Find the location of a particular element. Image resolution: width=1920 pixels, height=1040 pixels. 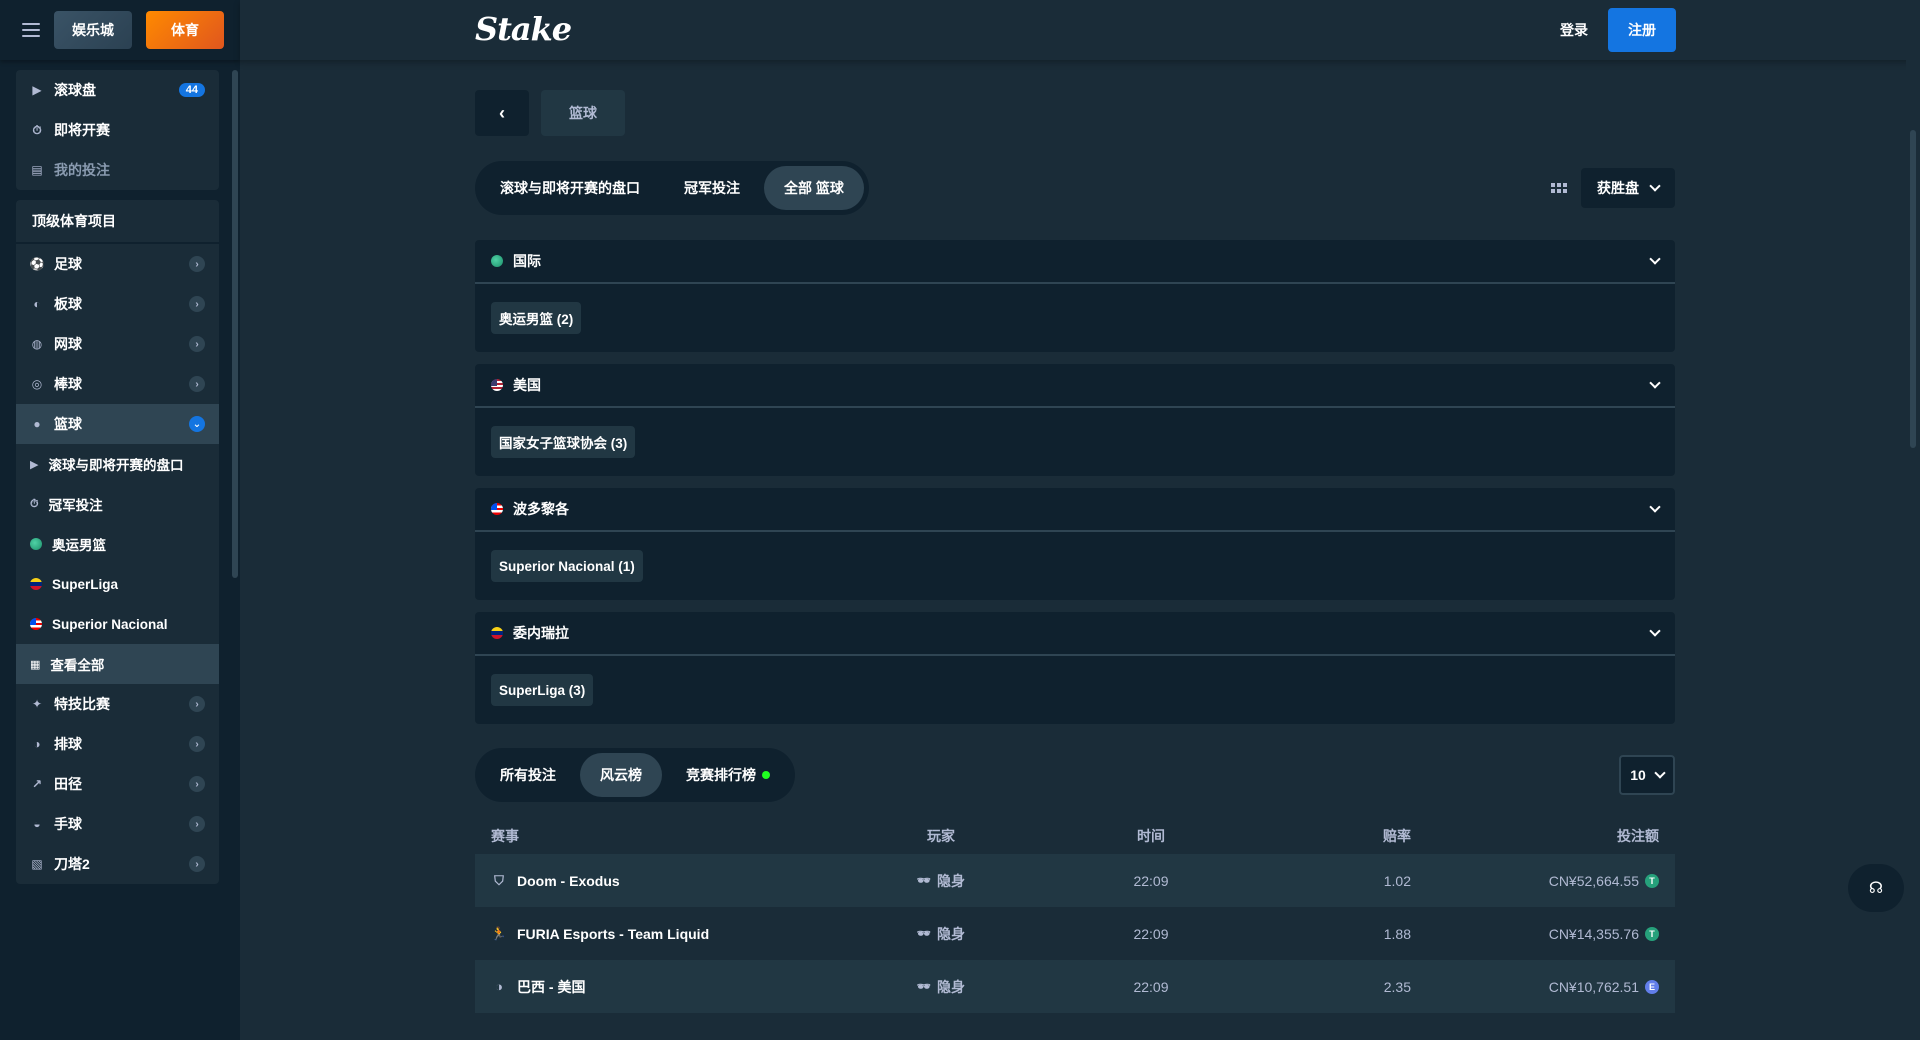

market-tabs-row: 滚球与即将开赛的盘口 冠军投注 全部 篮球 获胜盘 is located at coordinates (1075, 188).